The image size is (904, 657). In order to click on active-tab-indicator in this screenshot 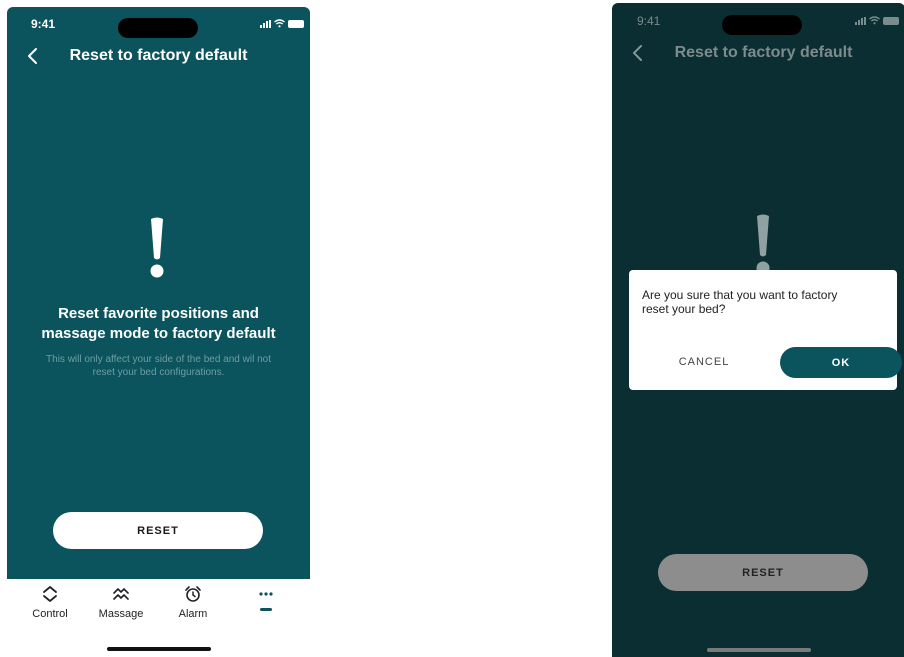, I will do `click(266, 609)`.